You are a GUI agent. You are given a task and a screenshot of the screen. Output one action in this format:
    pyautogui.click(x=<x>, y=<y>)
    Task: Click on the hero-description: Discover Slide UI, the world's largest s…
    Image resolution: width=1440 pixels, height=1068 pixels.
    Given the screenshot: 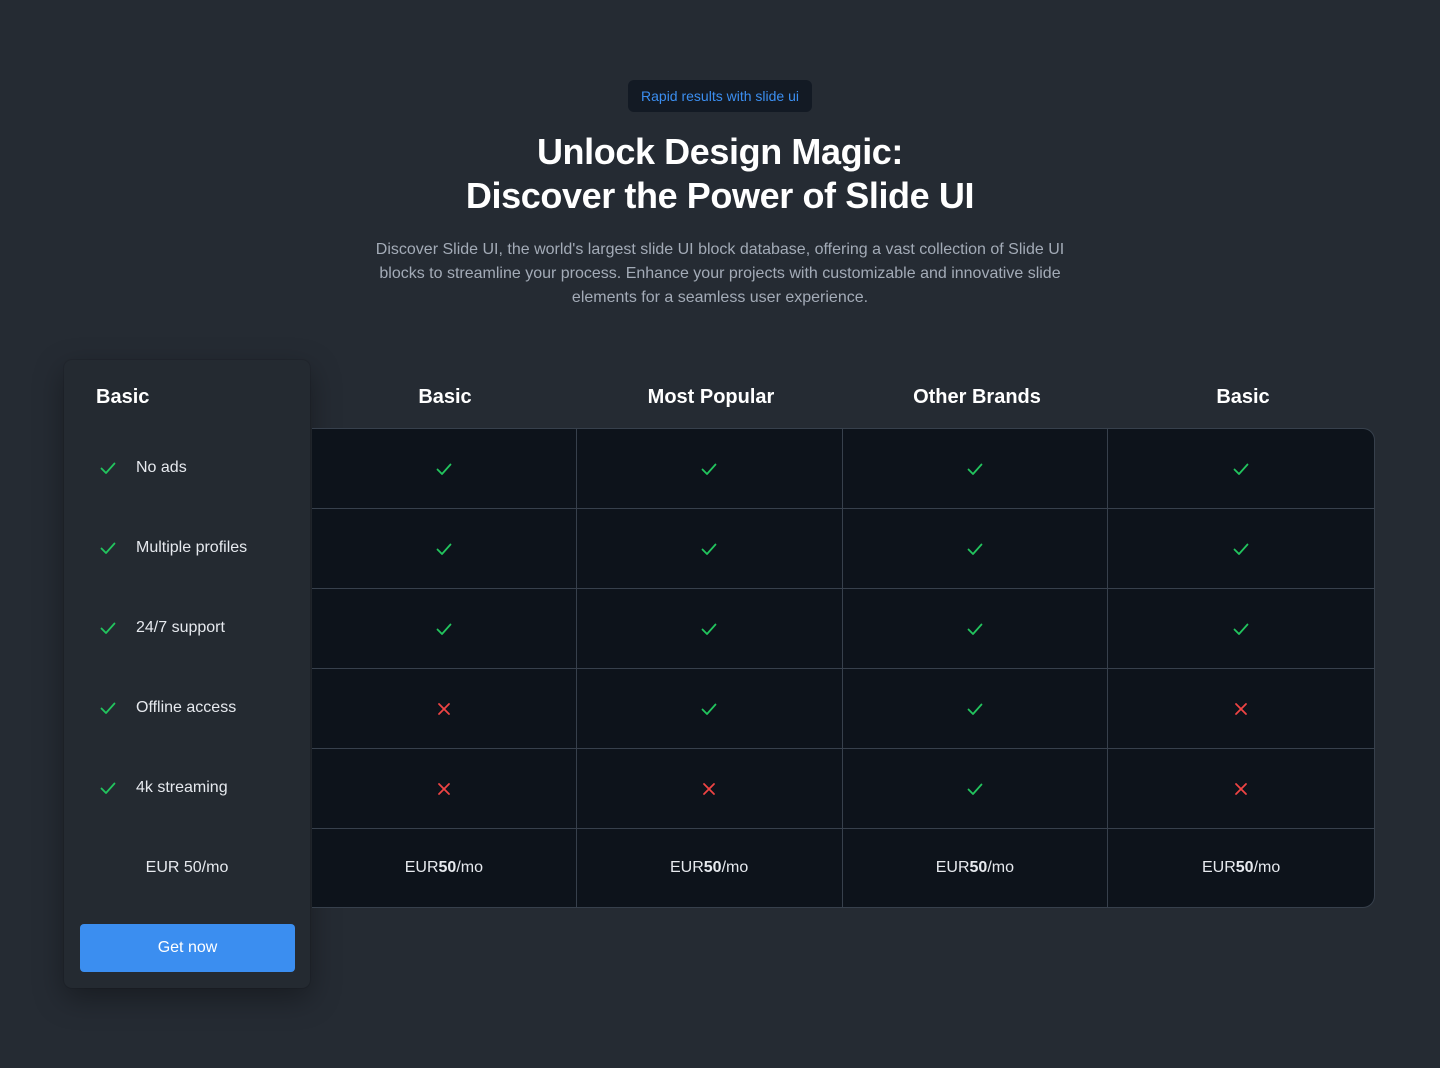 What is the action you would take?
    pyautogui.click(x=720, y=273)
    